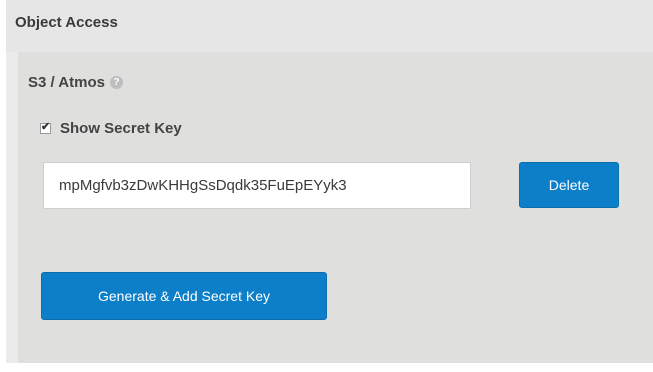 This screenshot has height=372, width=653. I want to click on panel-title: Object Access, so click(66, 22).